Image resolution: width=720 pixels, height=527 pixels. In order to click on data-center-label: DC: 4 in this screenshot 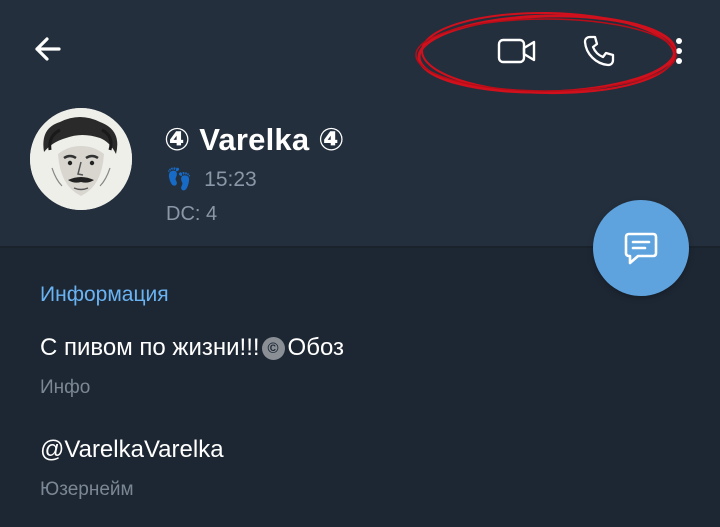, I will do `click(192, 214)`.